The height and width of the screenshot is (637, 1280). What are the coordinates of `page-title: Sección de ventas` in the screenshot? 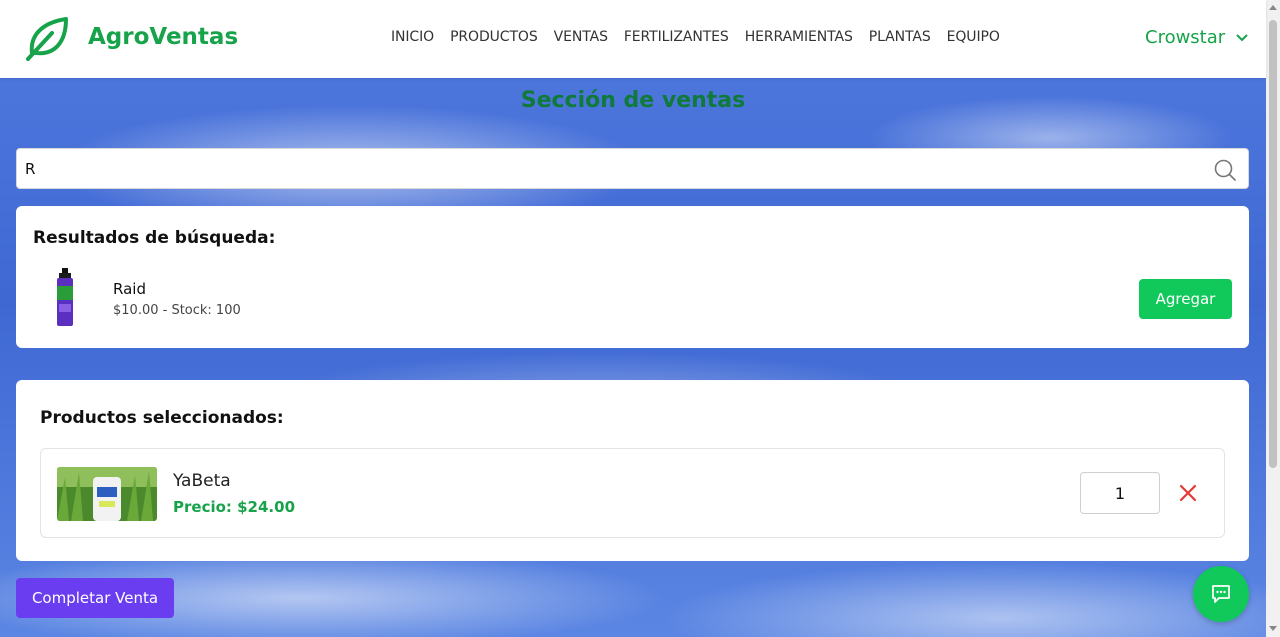 It's located at (633, 100).